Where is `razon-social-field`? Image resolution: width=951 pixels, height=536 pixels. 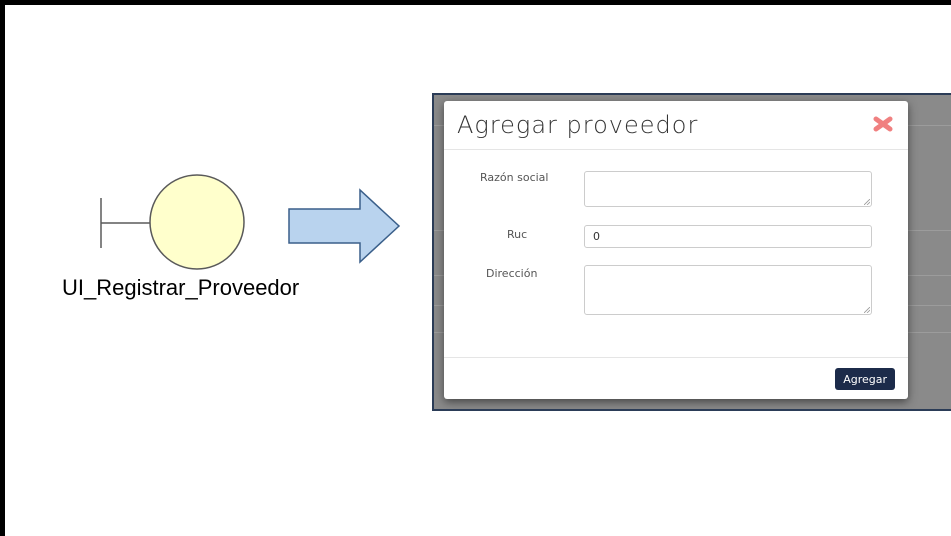 razon-social-field is located at coordinates (728, 189).